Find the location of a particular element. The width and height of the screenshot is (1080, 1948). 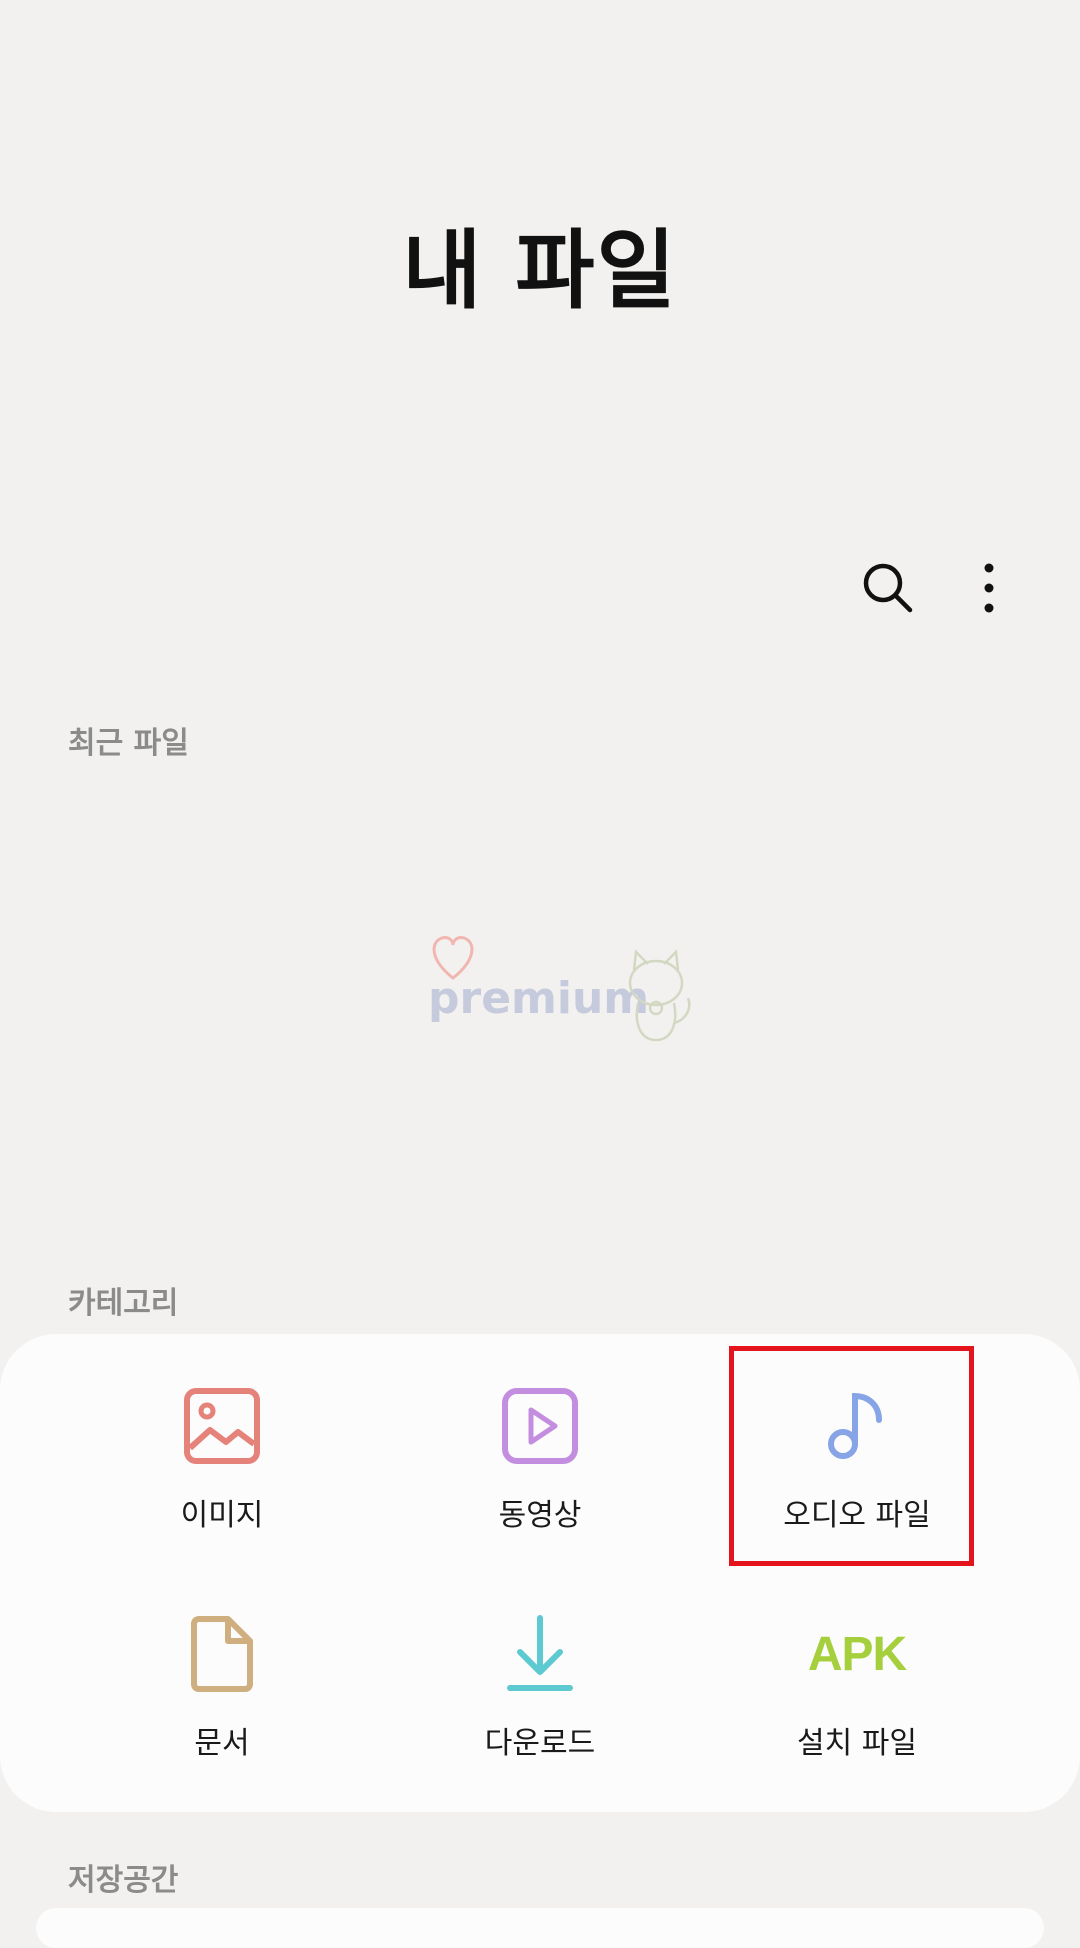

category-videos: 동영상 is located at coordinates (540, 1434).